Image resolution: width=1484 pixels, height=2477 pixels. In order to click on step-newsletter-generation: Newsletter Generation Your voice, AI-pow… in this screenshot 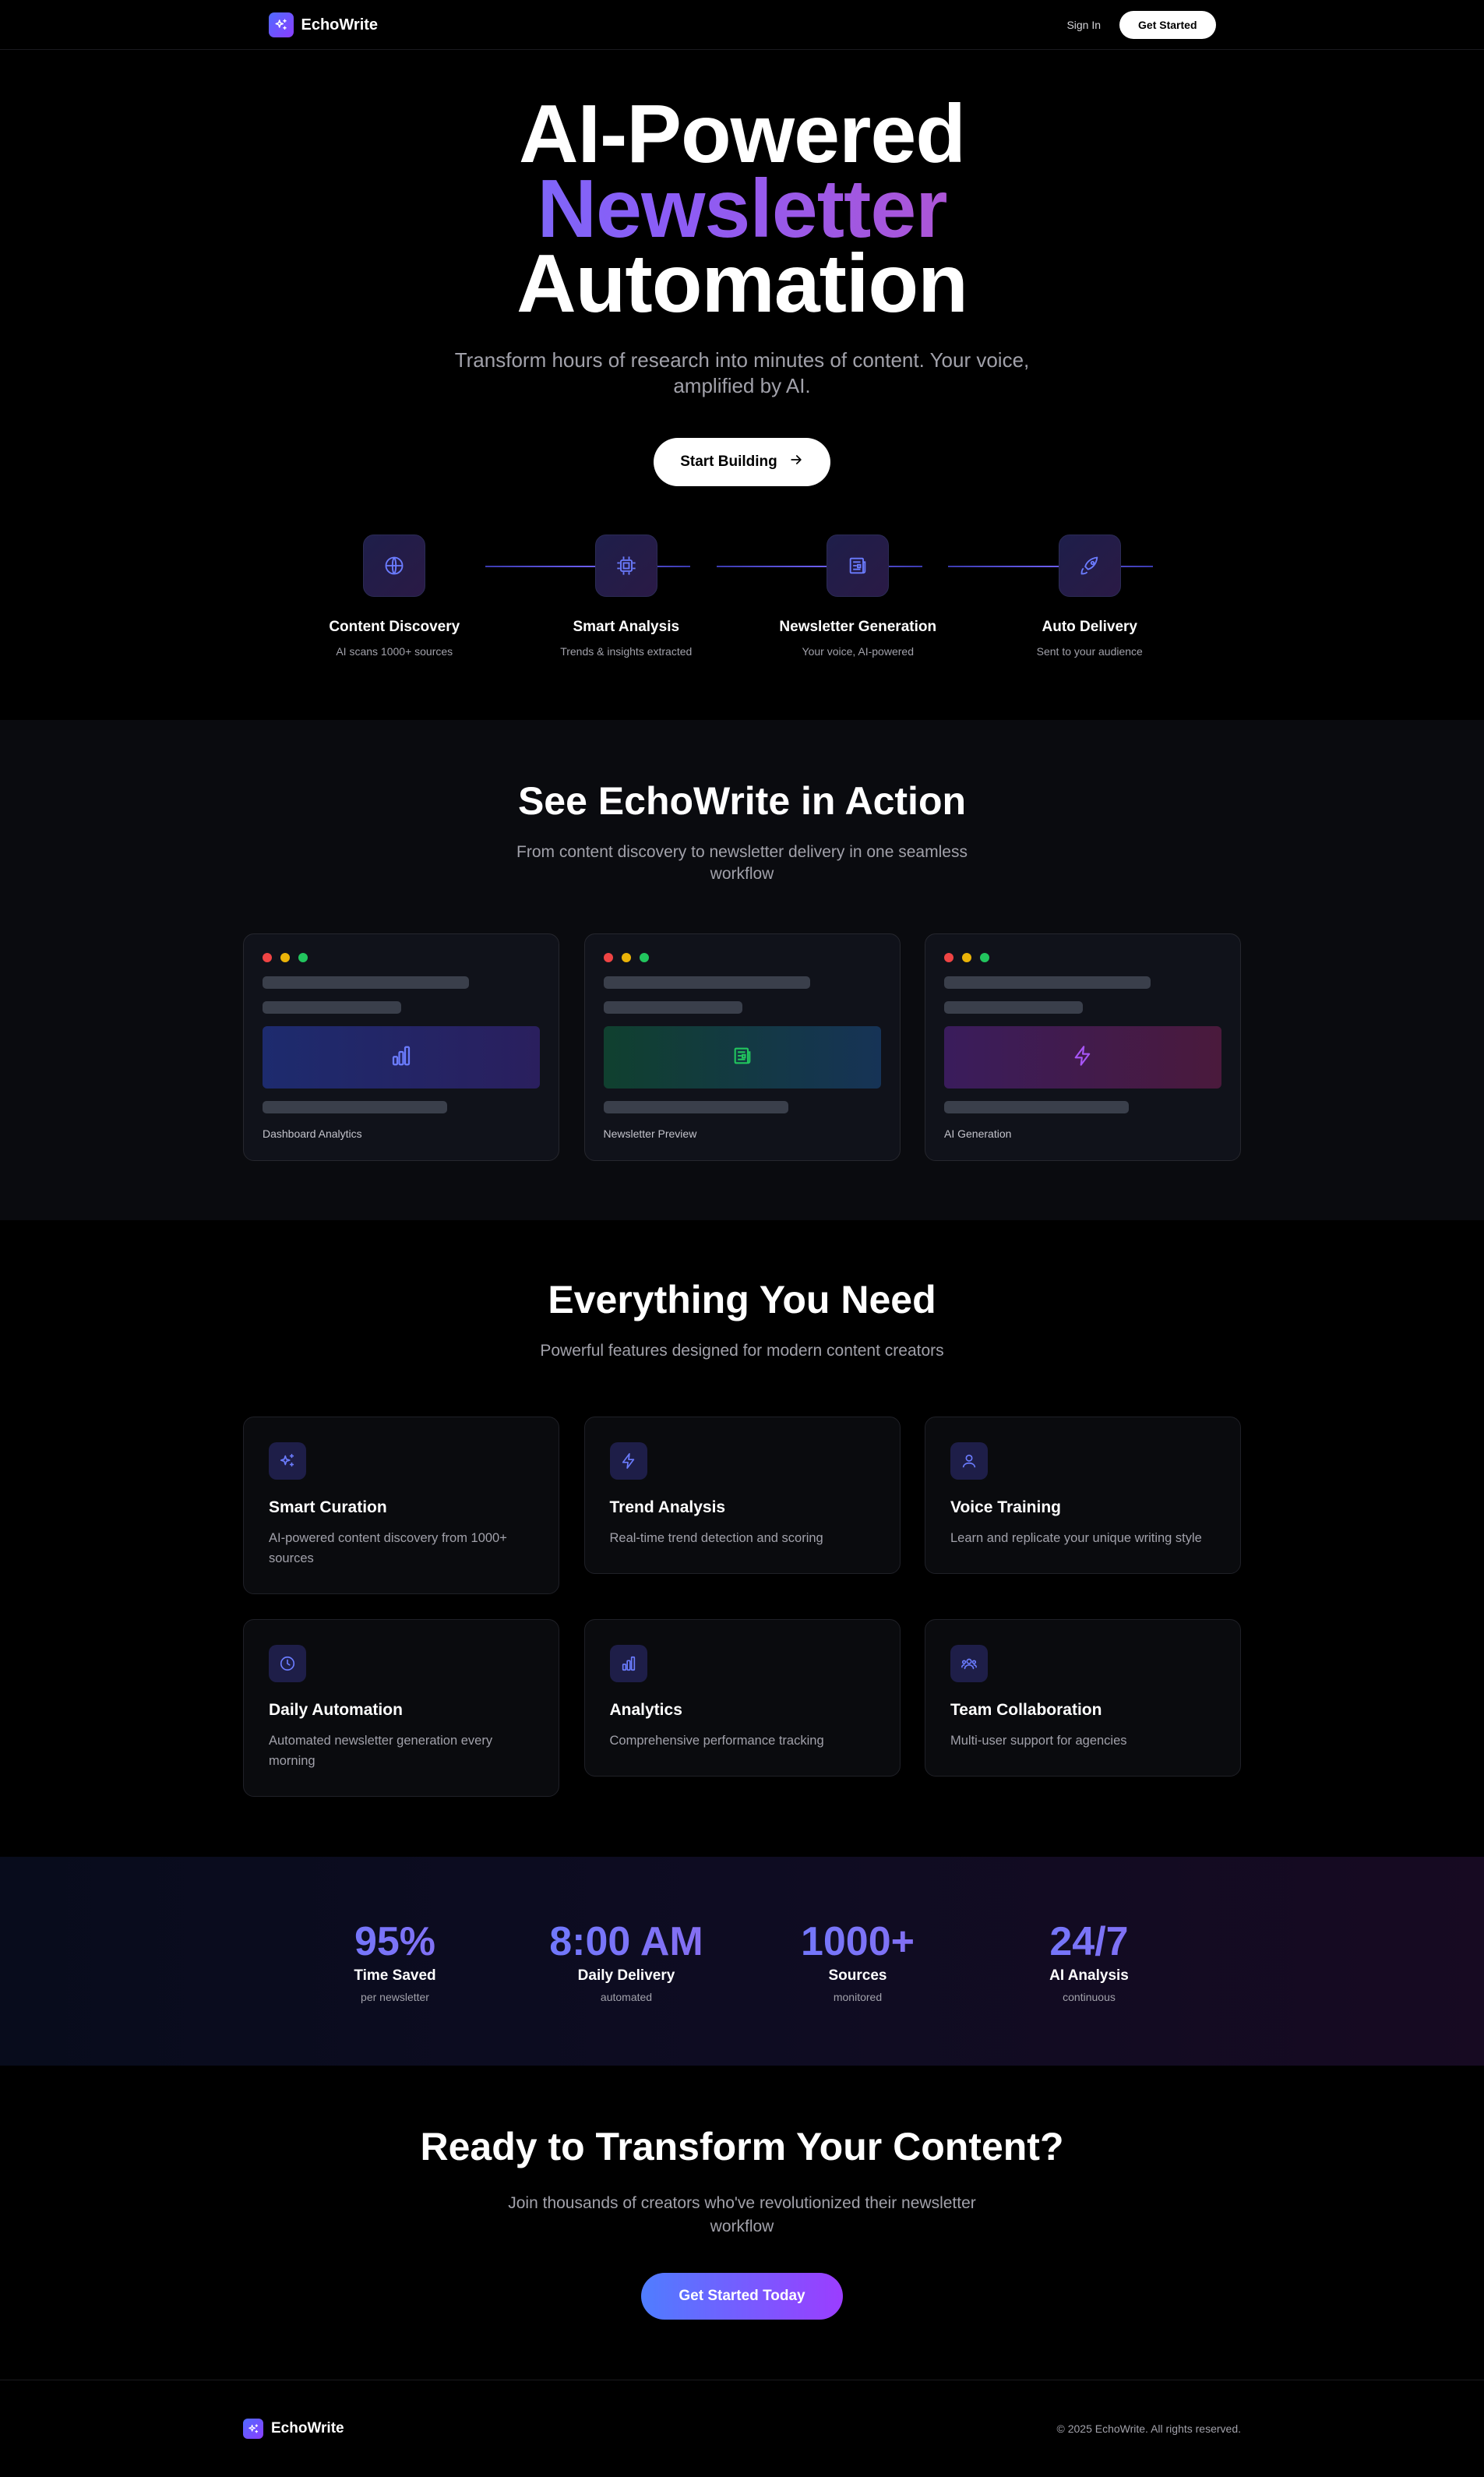, I will do `click(859, 596)`.